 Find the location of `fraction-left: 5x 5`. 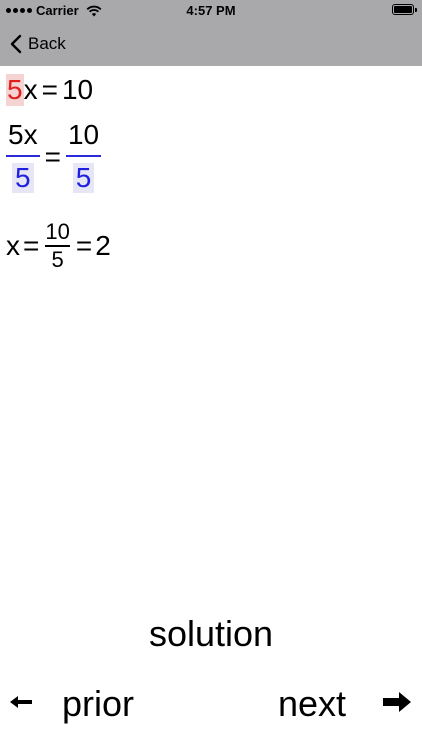

fraction-left: 5x 5 is located at coordinates (23, 156).